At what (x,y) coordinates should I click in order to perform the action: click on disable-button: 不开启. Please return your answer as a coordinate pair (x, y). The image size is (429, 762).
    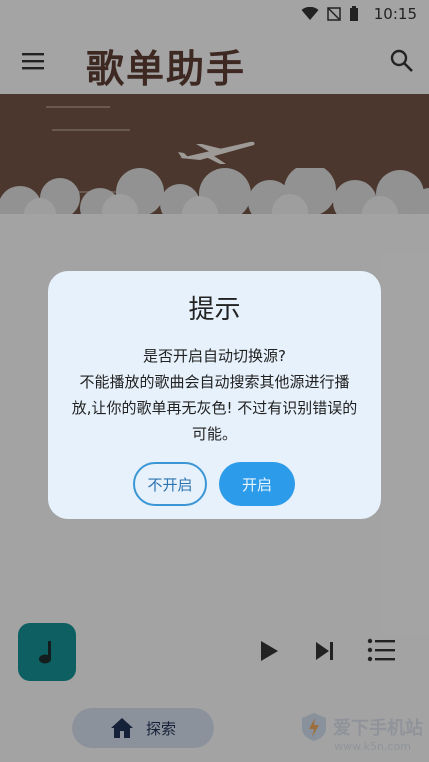
    Looking at the image, I should click on (170, 484).